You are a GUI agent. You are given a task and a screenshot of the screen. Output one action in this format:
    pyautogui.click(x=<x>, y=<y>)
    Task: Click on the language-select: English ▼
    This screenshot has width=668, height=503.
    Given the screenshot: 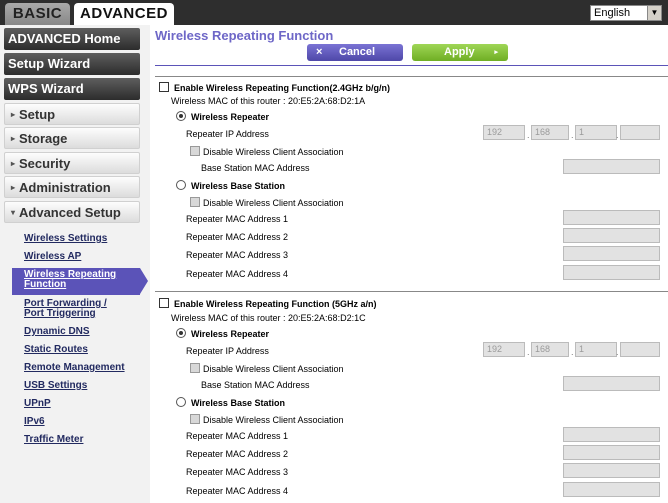 What is the action you would take?
    pyautogui.click(x=626, y=13)
    